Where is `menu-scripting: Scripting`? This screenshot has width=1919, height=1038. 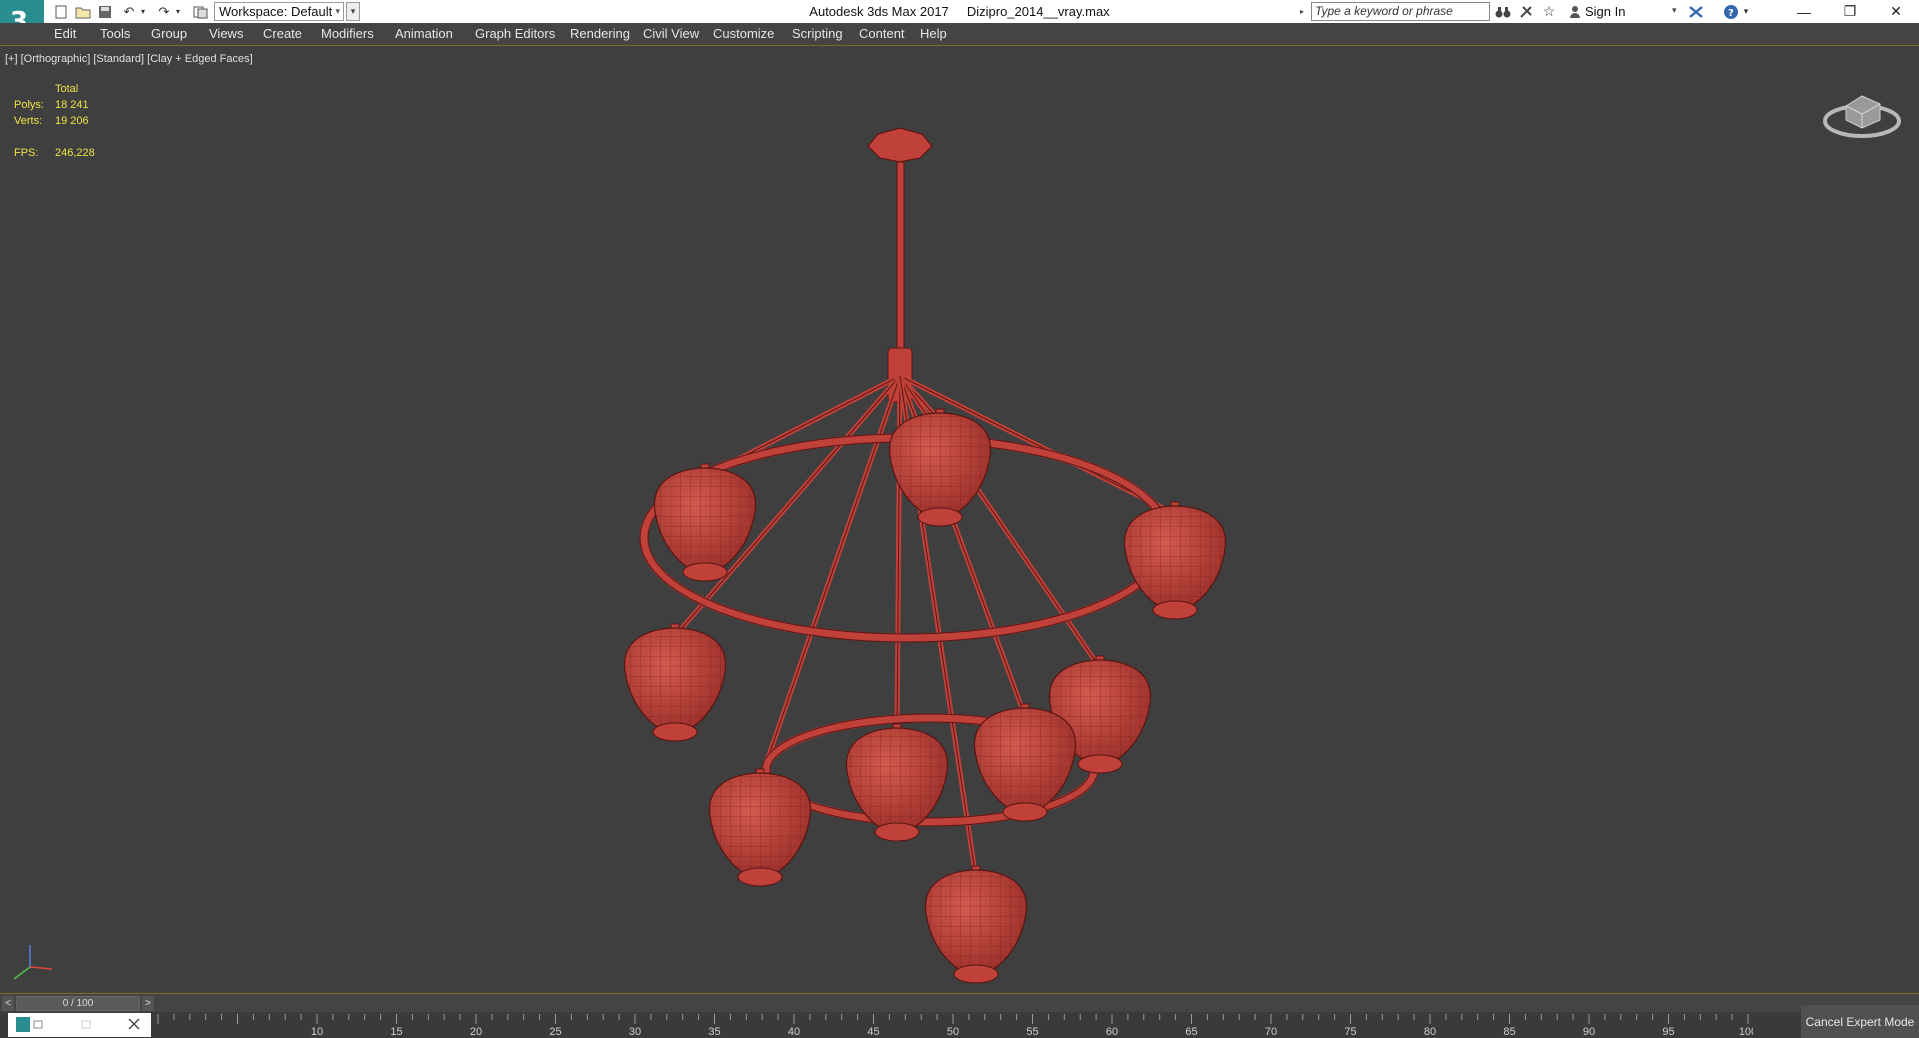
menu-scripting: Scripting is located at coordinates (817, 33).